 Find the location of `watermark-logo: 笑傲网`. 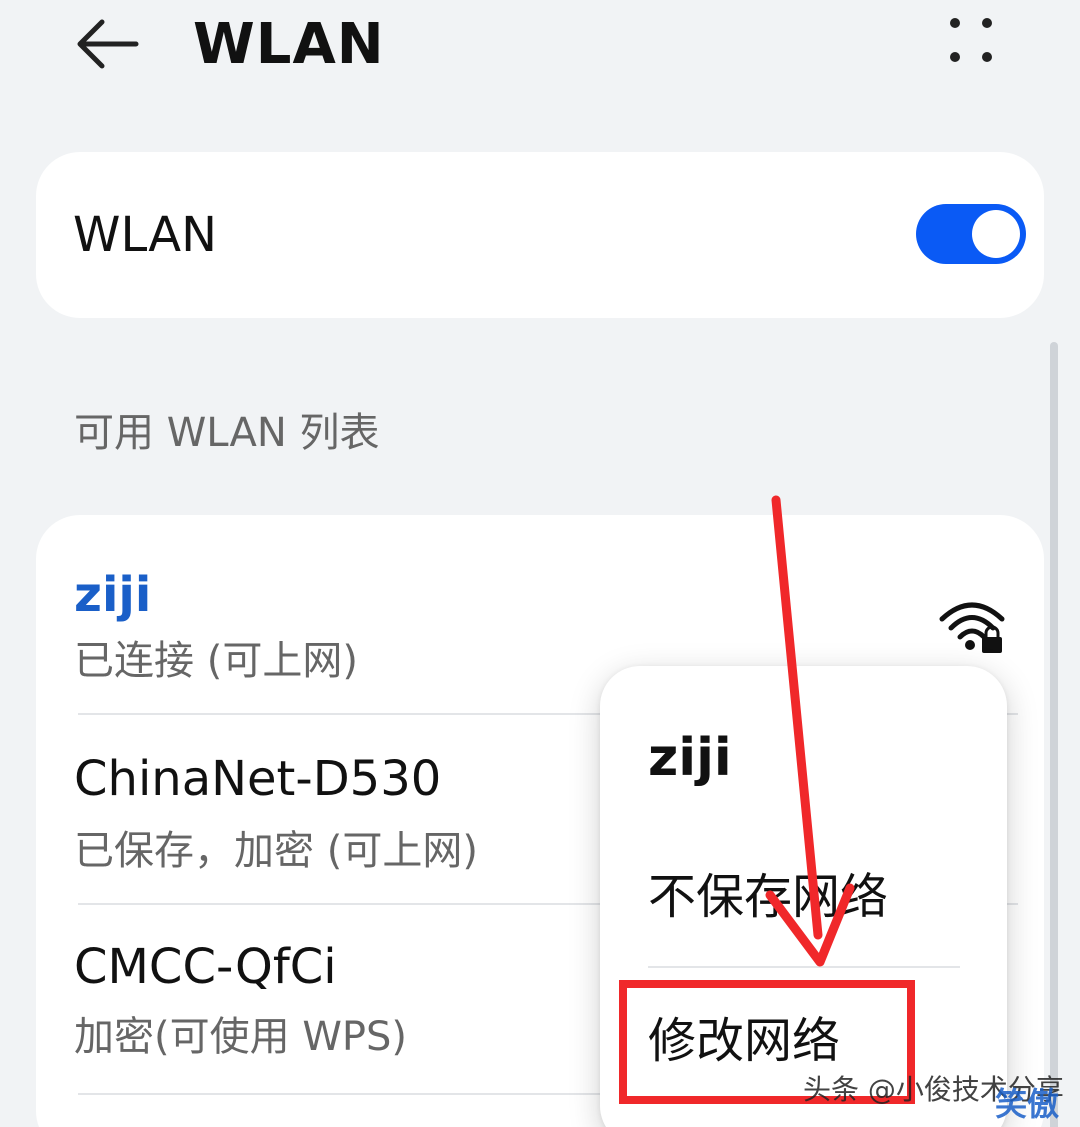

watermark-logo: 笑傲网 is located at coordinates (1027, 1106).